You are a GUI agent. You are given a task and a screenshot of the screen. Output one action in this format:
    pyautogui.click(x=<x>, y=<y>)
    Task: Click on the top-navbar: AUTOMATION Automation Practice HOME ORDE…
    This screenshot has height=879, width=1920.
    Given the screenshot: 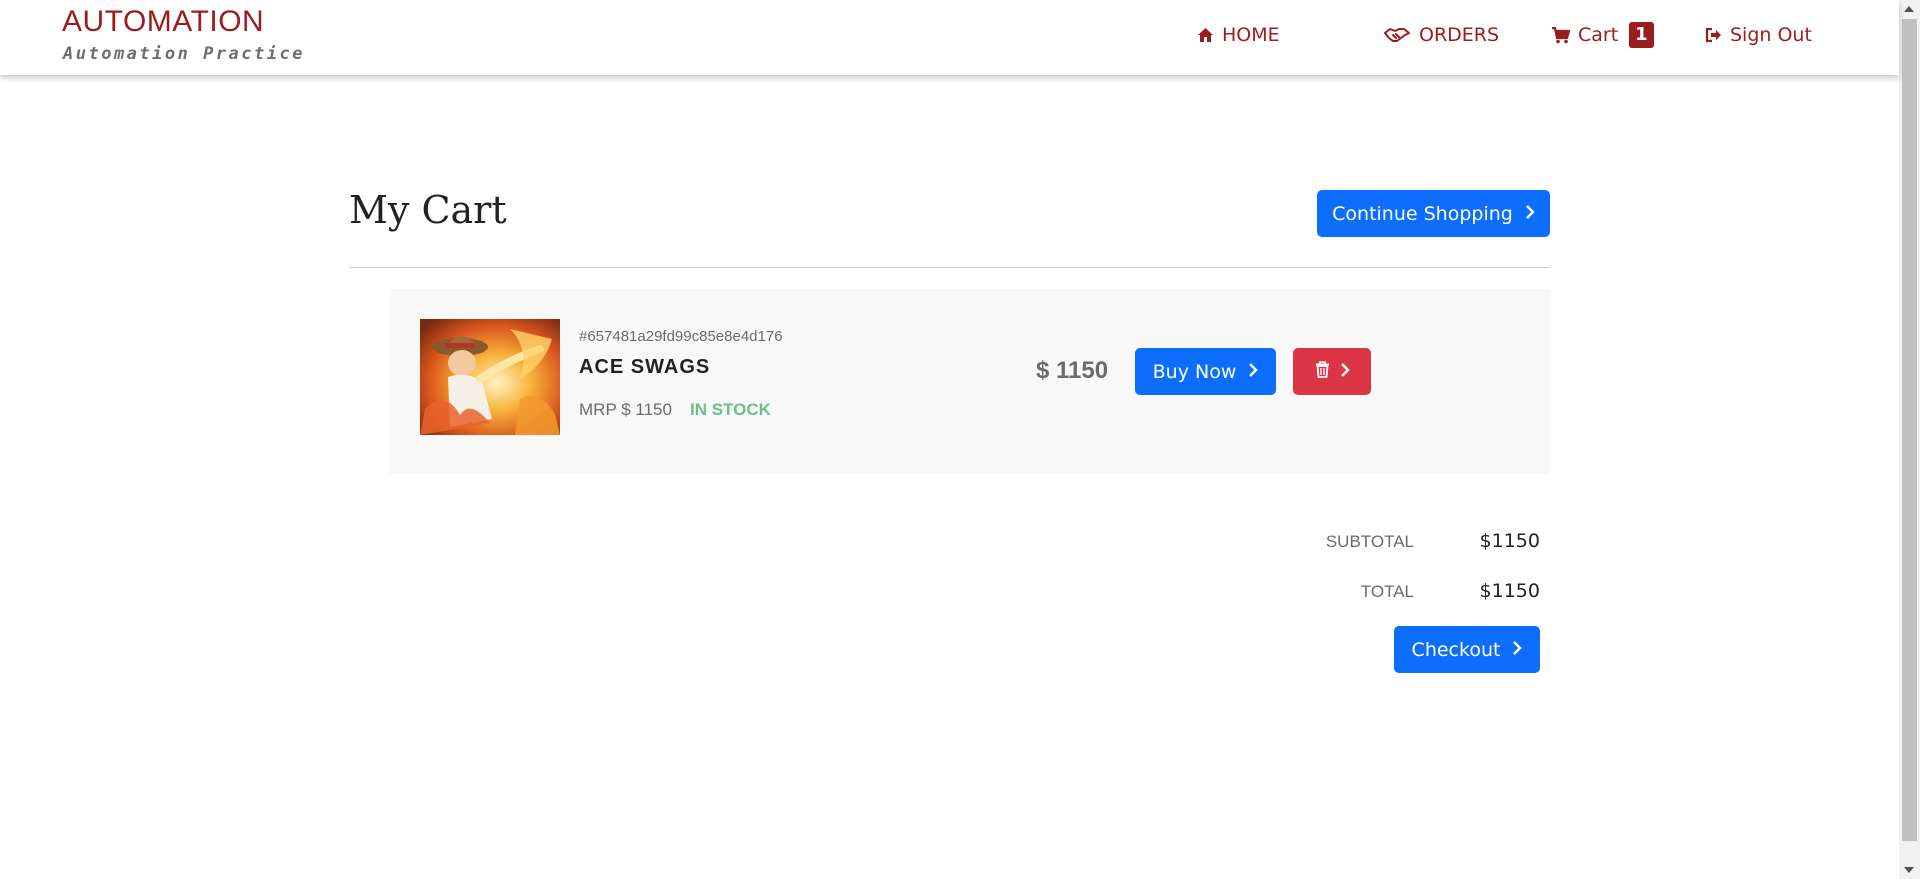 What is the action you would take?
    pyautogui.click(x=949, y=37)
    